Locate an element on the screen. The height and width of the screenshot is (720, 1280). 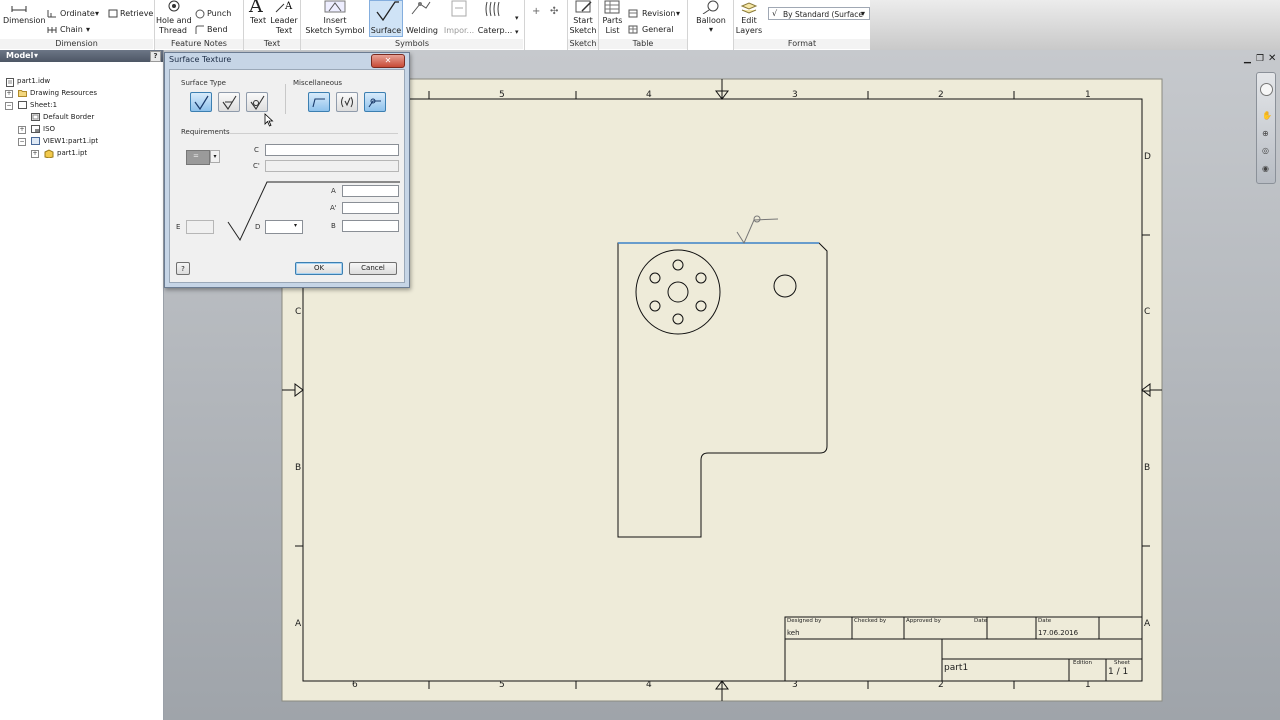
style-dropdown-icon: ▾ is located at coordinates (863, 13).